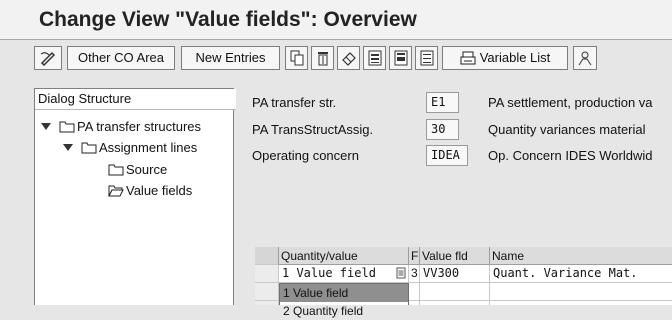 The image size is (672, 320). I want to click on name-cell: Quant. Variance Mat., so click(581, 274).